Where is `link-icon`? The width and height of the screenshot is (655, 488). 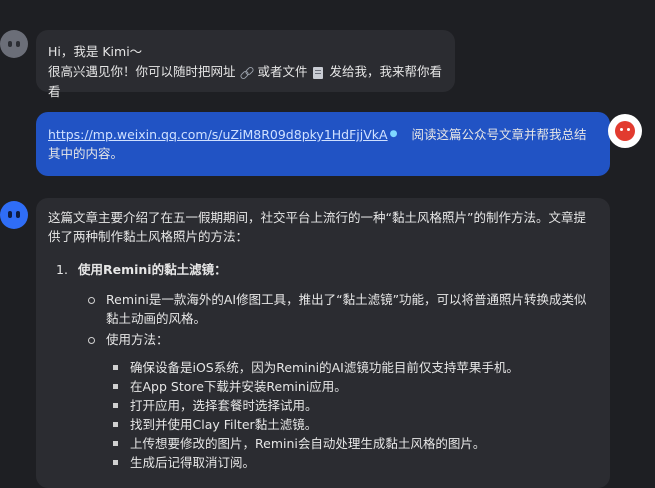
link-icon is located at coordinates (247, 73).